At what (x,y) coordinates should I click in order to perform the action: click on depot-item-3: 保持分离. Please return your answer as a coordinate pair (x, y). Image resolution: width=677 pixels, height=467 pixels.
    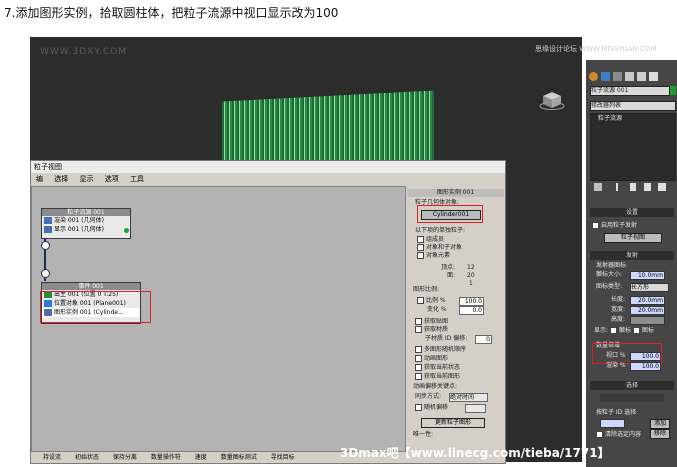
    Looking at the image, I should click on (125, 457).